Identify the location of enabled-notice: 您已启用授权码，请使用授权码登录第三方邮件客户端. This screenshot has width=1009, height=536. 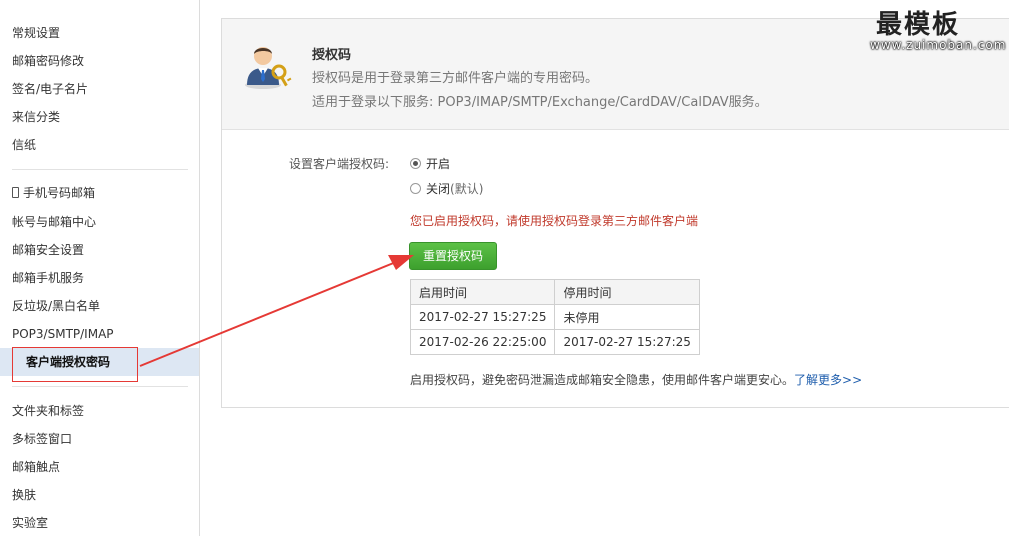
(554, 221).